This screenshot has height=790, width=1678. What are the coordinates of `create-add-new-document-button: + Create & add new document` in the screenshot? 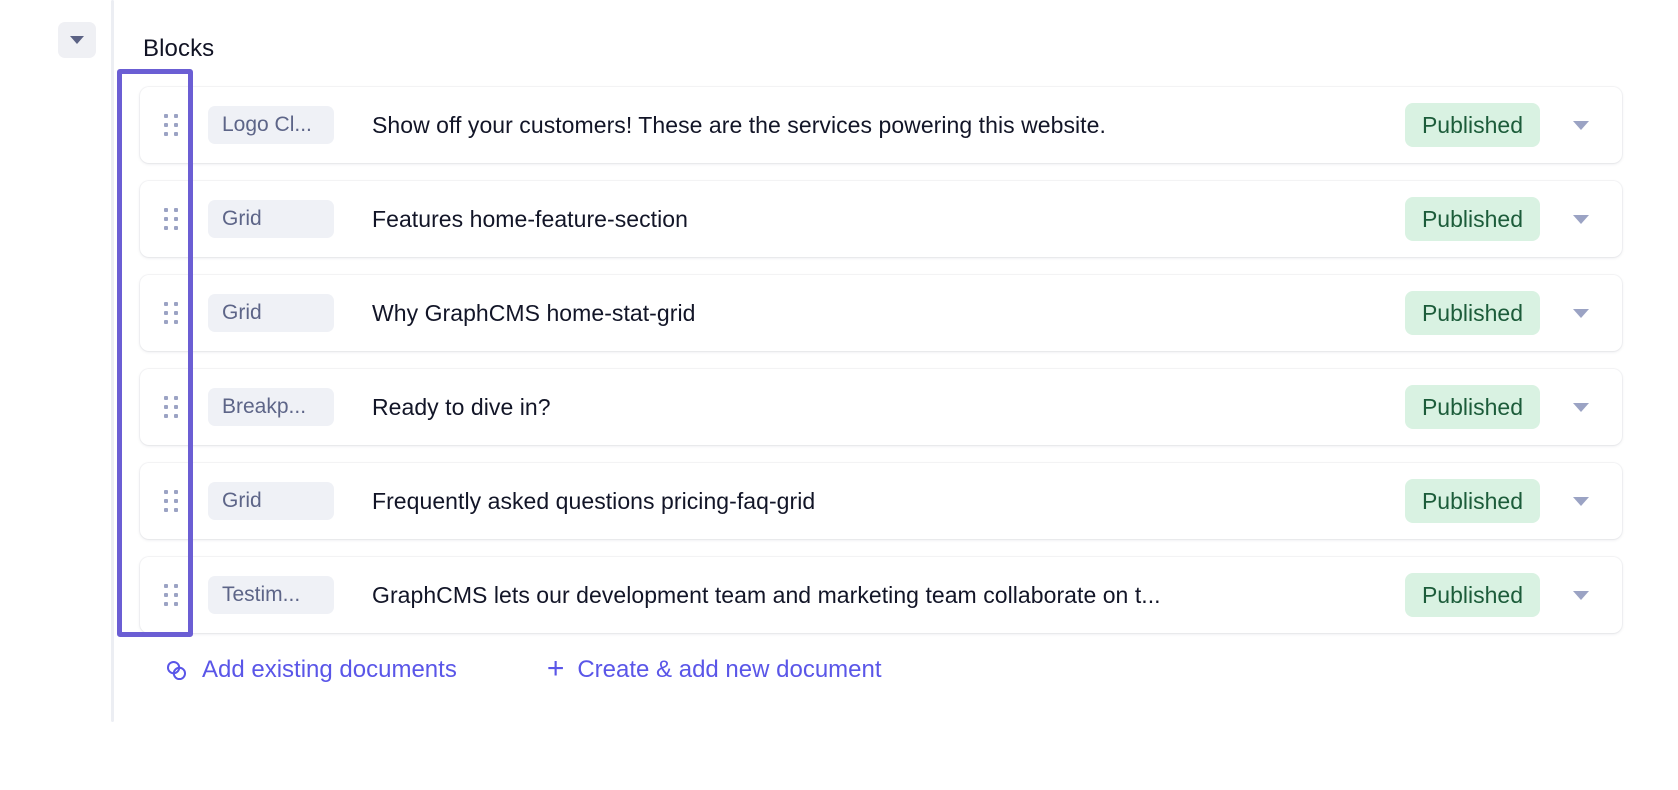 It's located at (714, 670).